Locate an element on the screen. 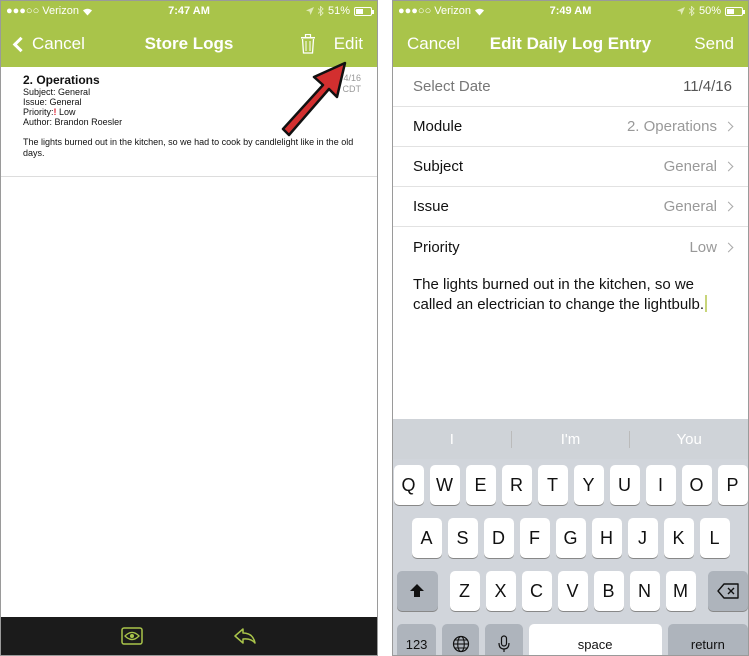 The width and height of the screenshot is (749, 656). module-row: Module 2. Operations is located at coordinates (570, 127).